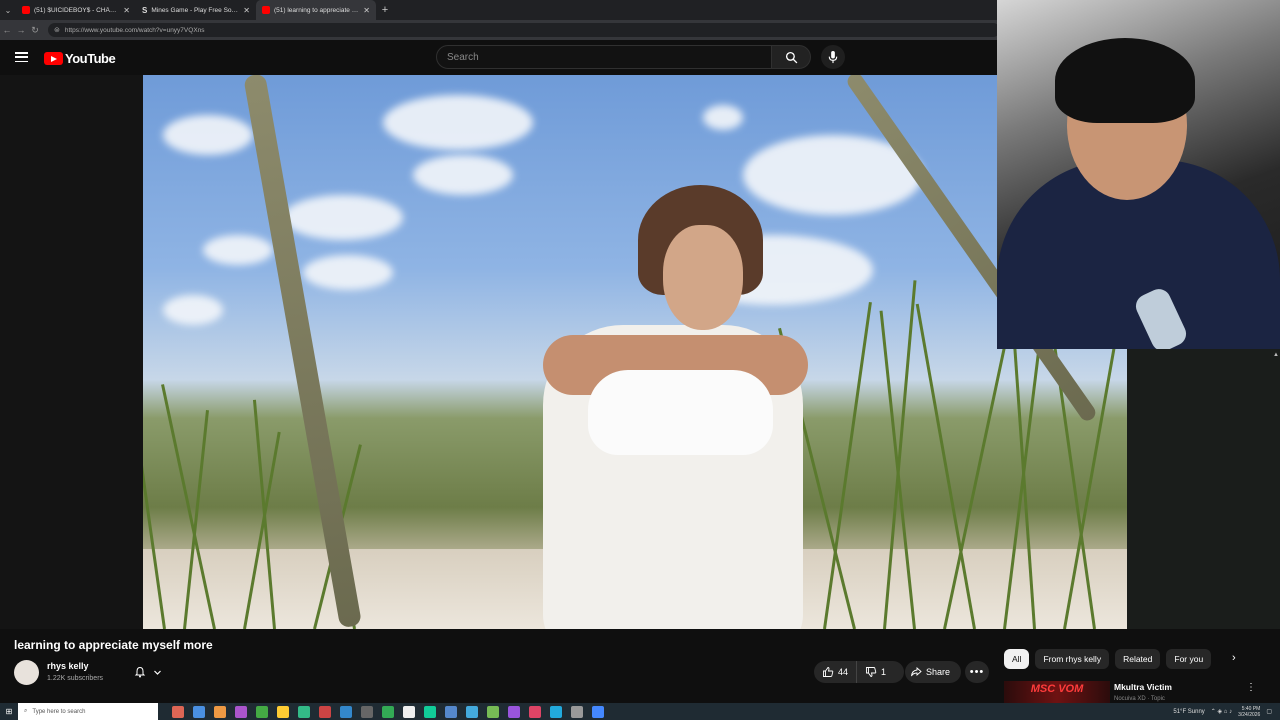 This screenshot has height=720, width=1280. What do you see at coordinates (871, 672) in the screenshot?
I see `thumbs-down-icon` at bounding box center [871, 672].